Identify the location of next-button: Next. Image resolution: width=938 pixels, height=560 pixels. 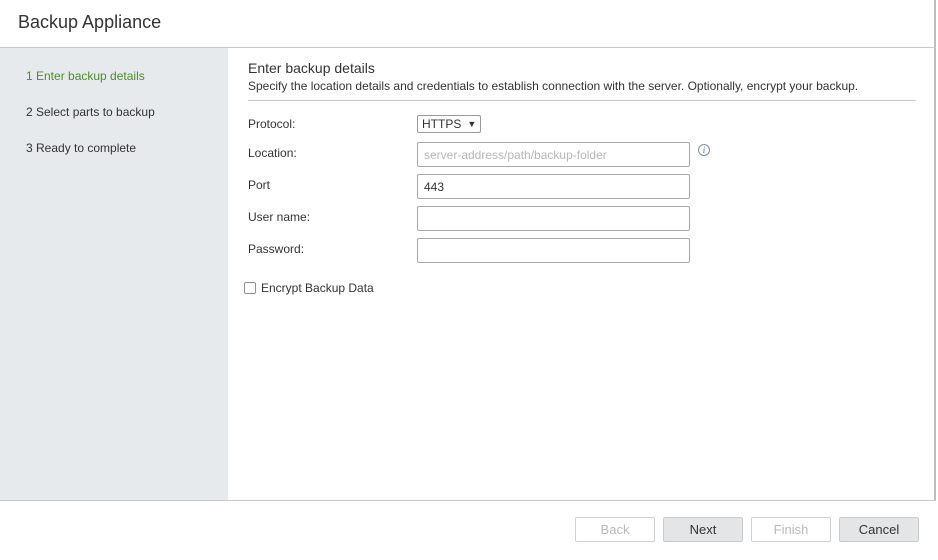
(703, 529).